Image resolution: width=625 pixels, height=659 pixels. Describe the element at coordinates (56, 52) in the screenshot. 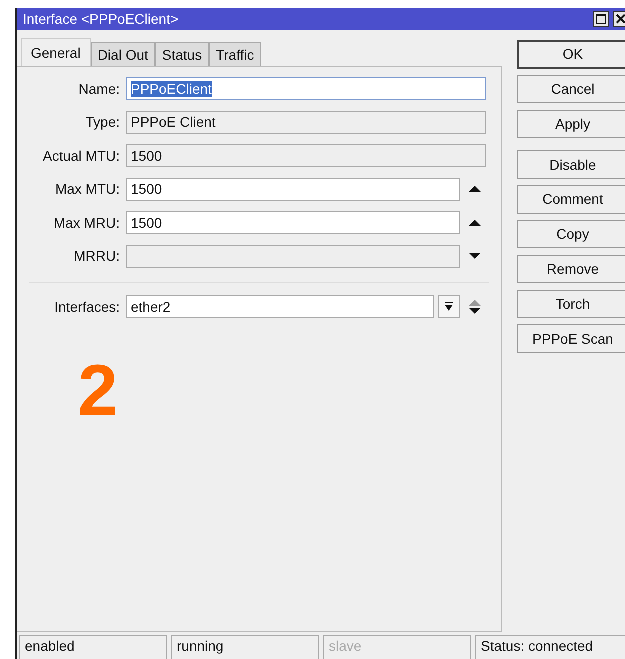

I see `tab: General` at that location.